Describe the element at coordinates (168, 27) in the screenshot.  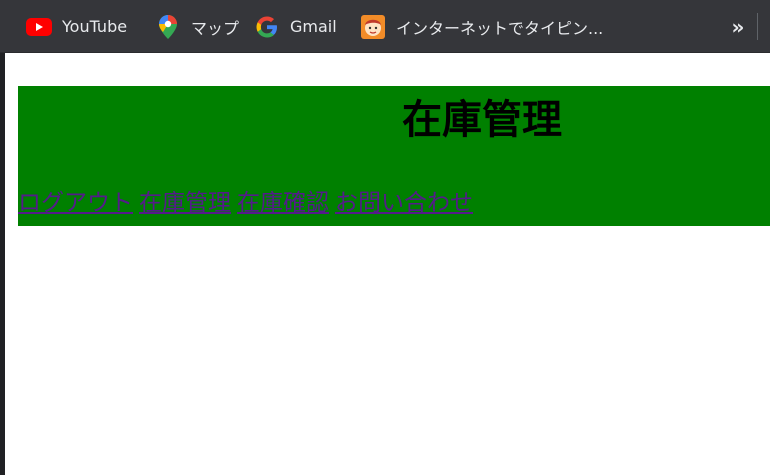
I see `maps-pin-icon` at that location.